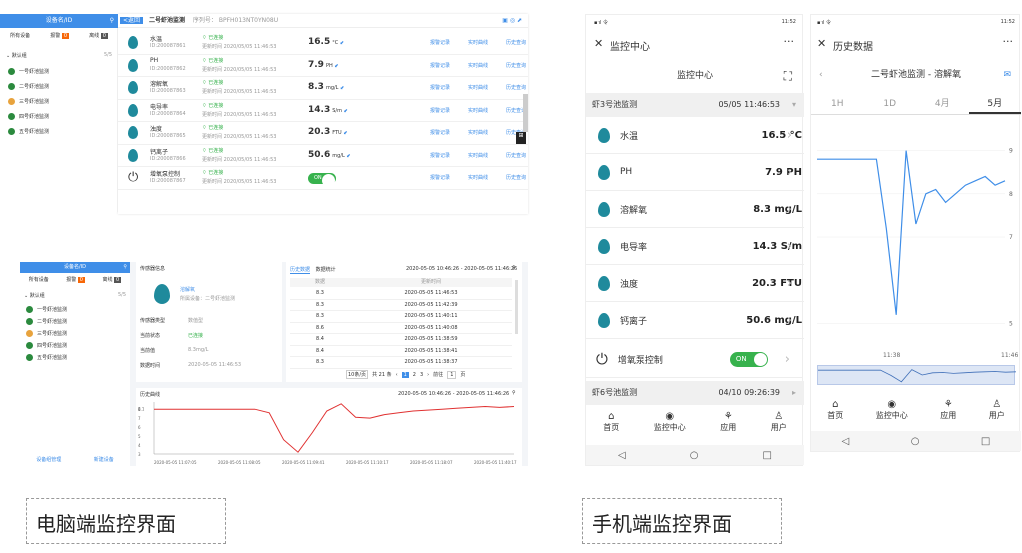 Image resolution: width=1022 pixels, height=553 pixels. What do you see at coordinates (104, 459) in the screenshot?
I see `new-device-link: 新建设备` at bounding box center [104, 459].